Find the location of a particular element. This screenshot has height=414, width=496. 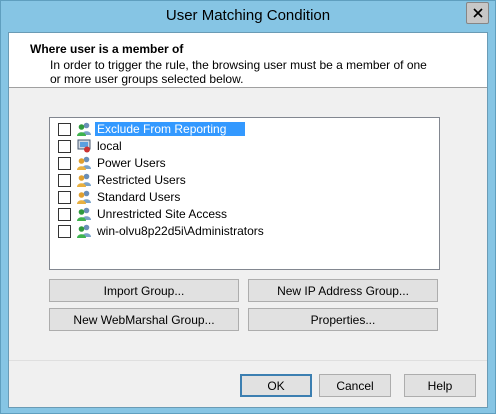

cancel-button: Cancel is located at coordinates (355, 385).